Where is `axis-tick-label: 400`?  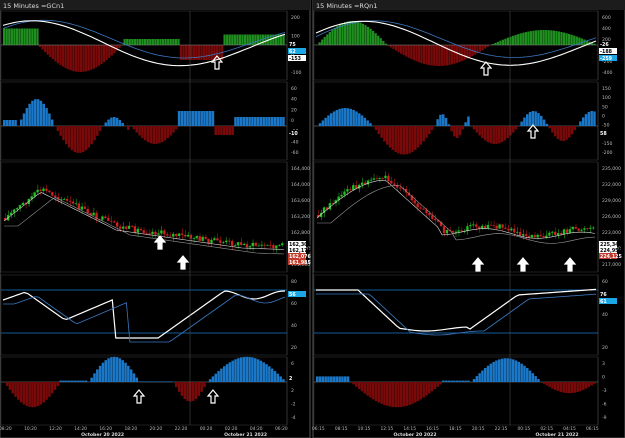
axis-tick-label: 400 is located at coordinates (606, 29).